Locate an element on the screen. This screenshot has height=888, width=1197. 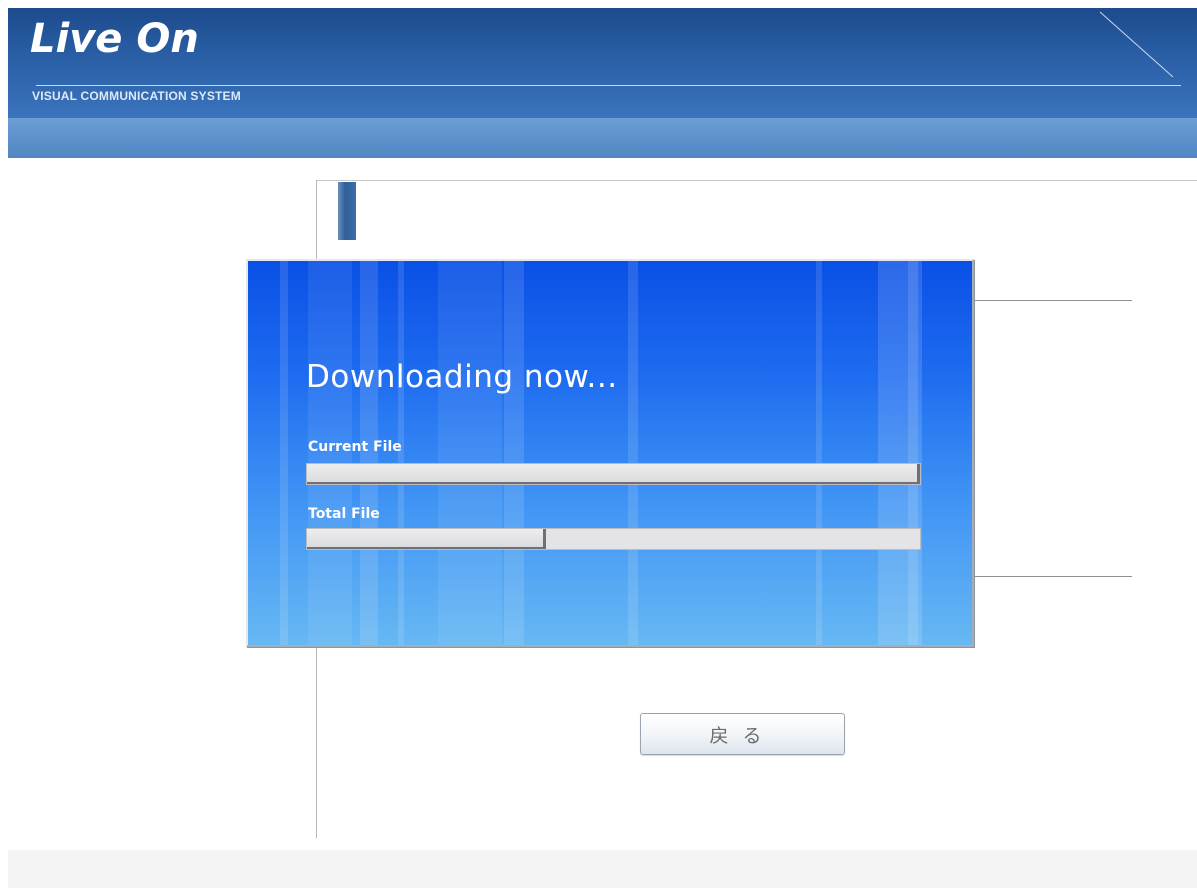
content-top-border is located at coordinates (756, 180).